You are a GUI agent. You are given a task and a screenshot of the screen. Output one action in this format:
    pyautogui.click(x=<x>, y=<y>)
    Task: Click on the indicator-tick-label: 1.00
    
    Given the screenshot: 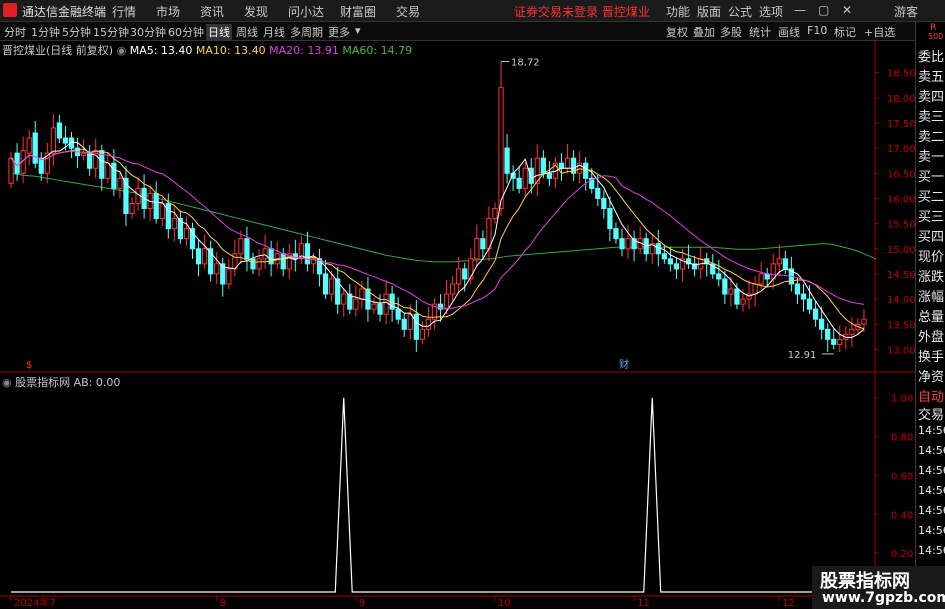 What is the action you would take?
    pyautogui.click(x=902, y=399)
    